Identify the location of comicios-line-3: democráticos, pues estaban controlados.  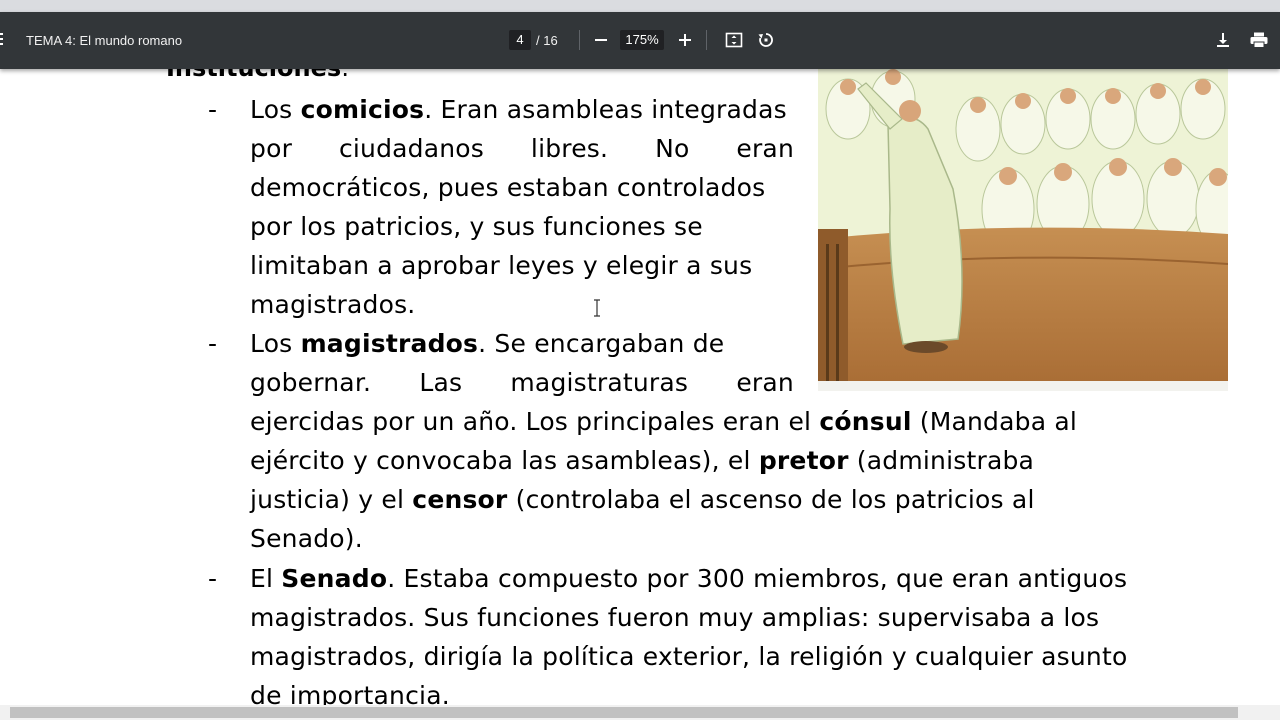
(508, 187).